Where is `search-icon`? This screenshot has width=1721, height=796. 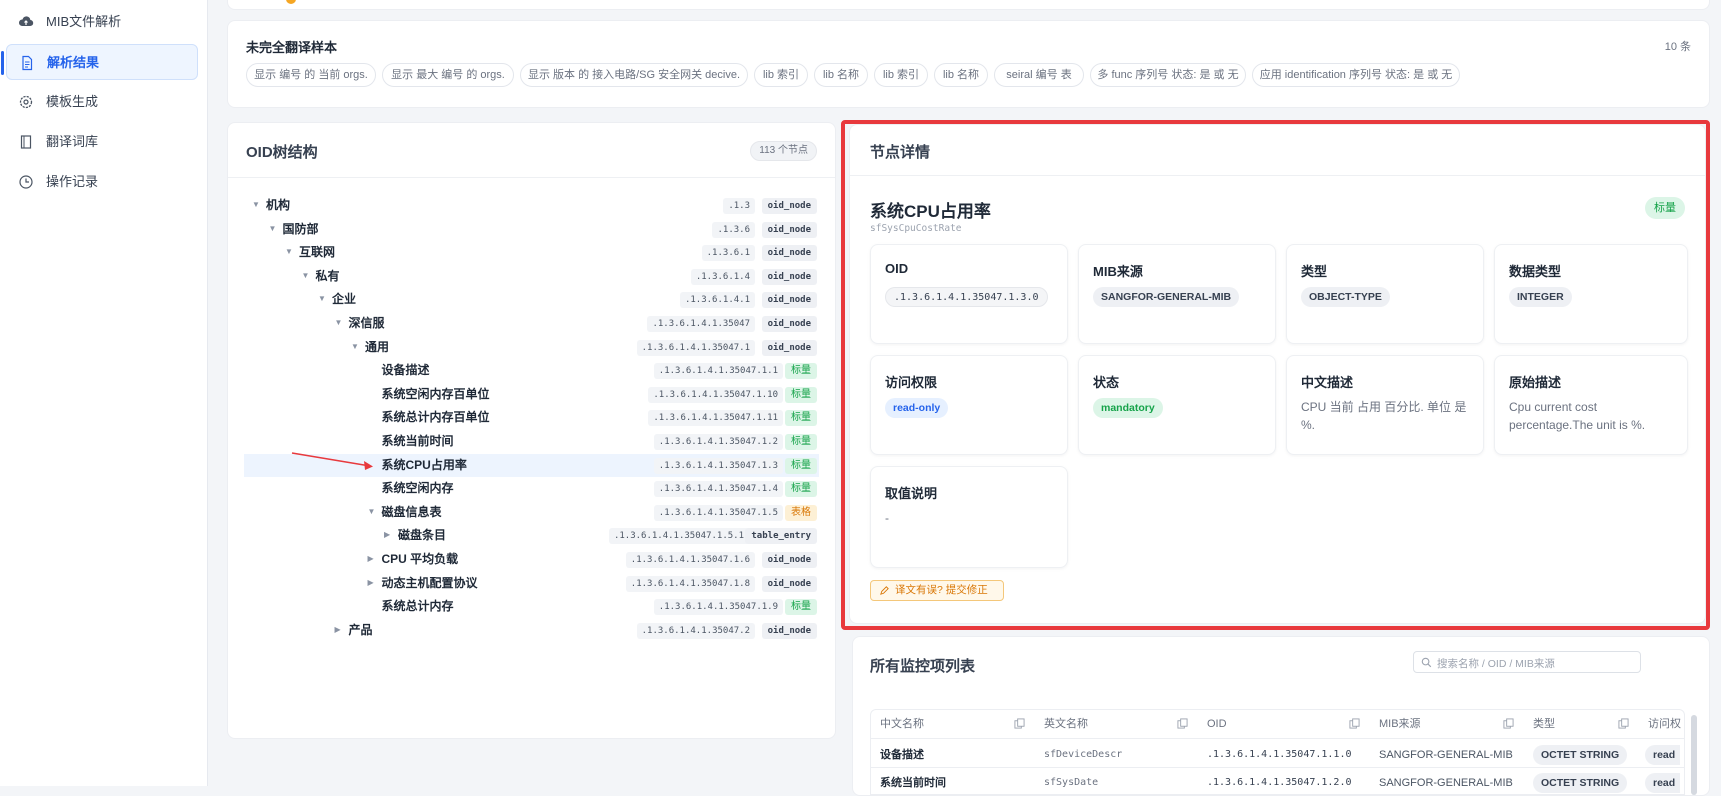
search-icon is located at coordinates (1426, 662).